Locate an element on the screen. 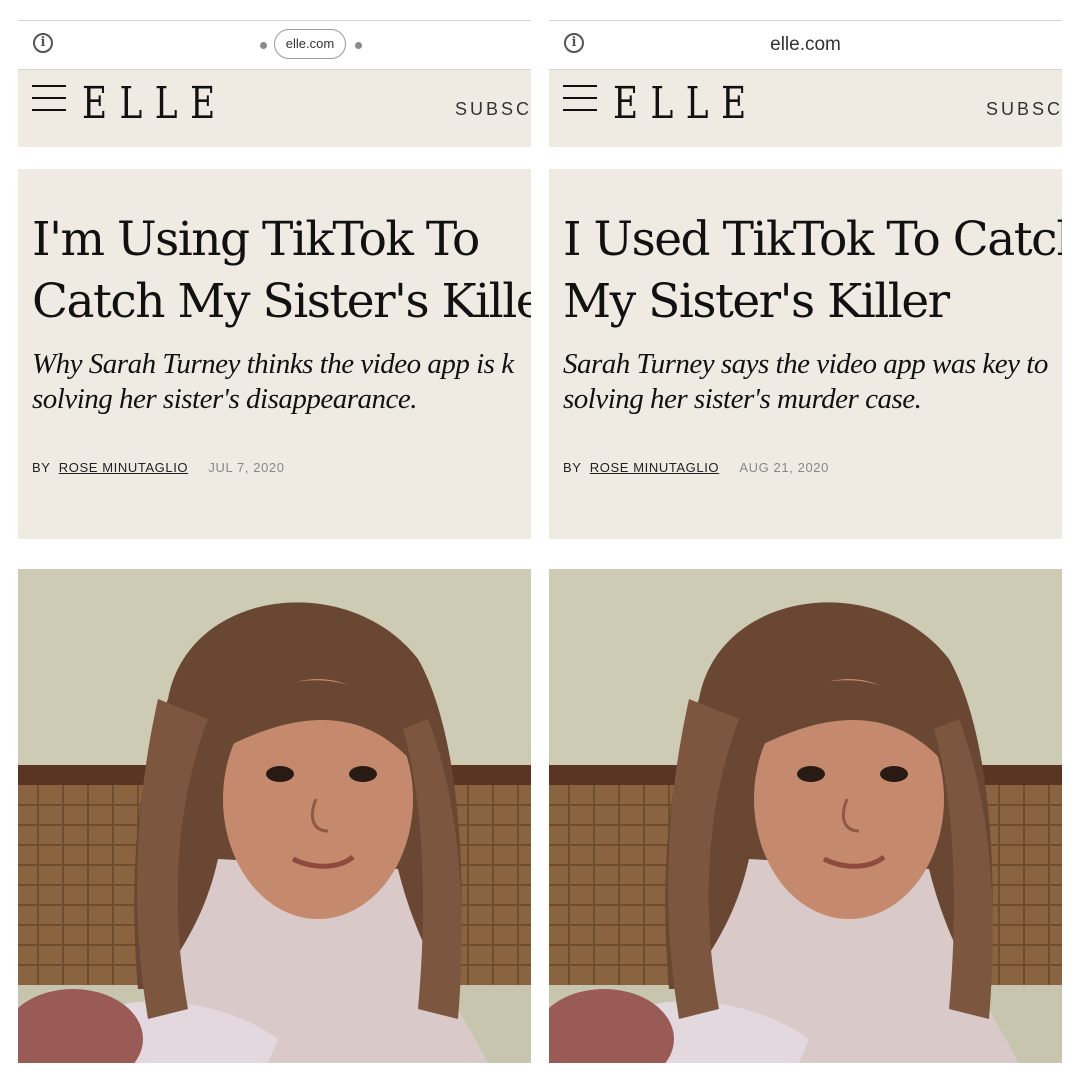 This screenshot has height=1080, width=1080. byline: BY ROSE MINUTAGLIO AUG 21, 2020 is located at coordinates (696, 468).